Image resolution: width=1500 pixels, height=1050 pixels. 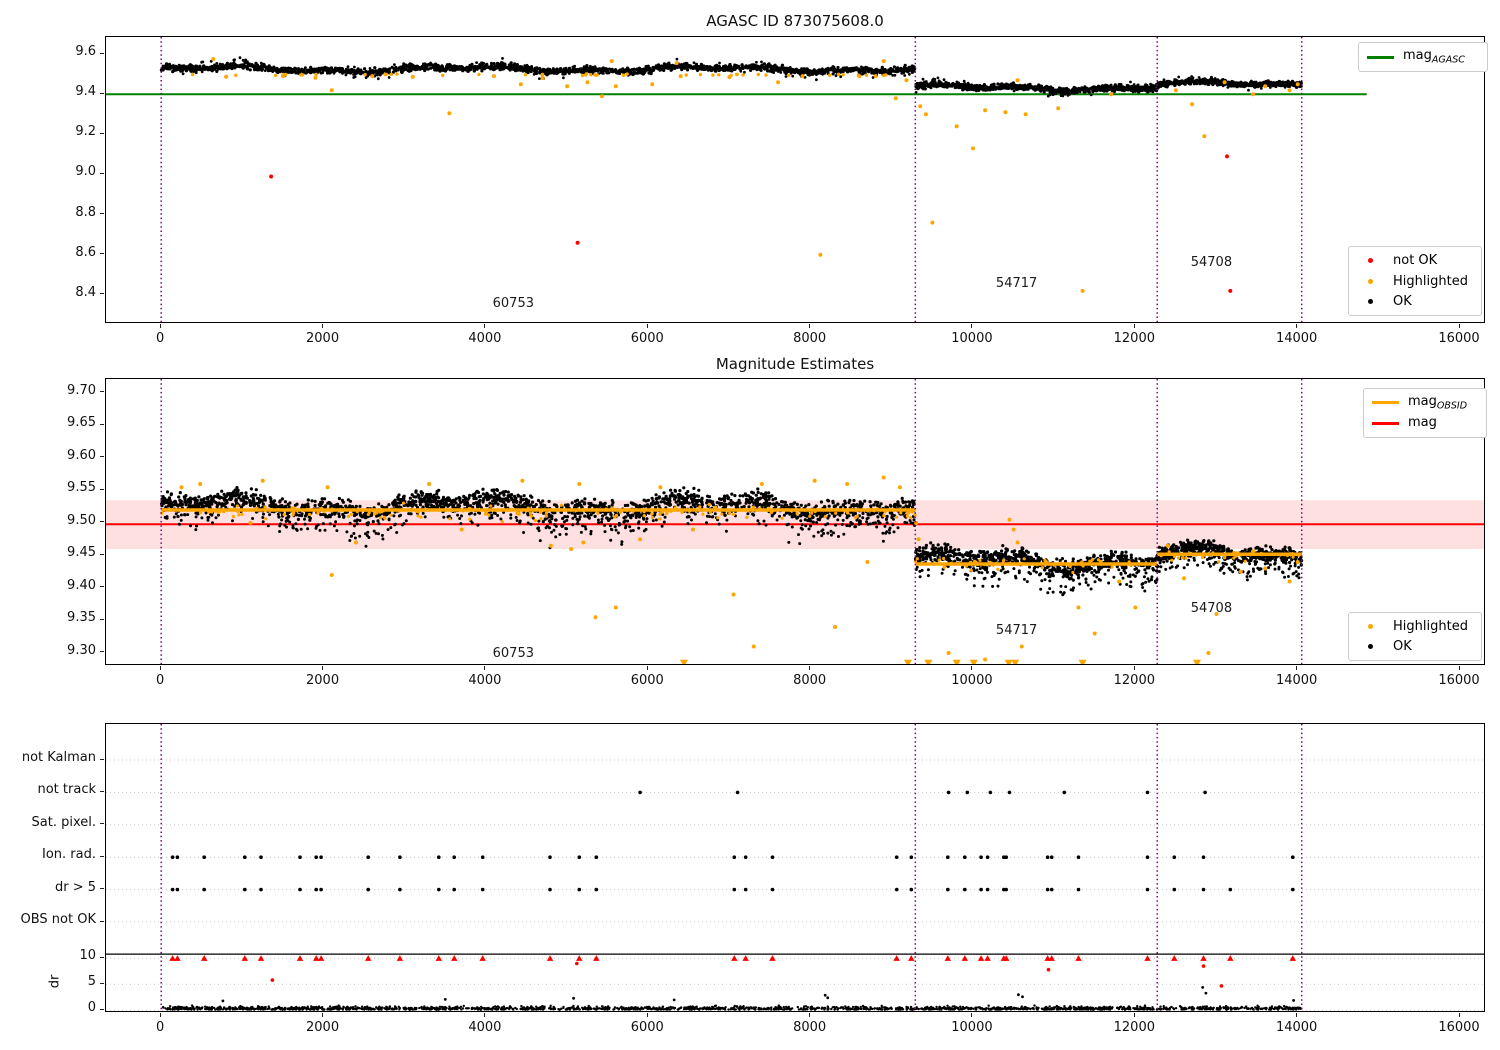 What do you see at coordinates (85, 52) in the screenshot?
I see `y-tick-label: 9.6` at bounding box center [85, 52].